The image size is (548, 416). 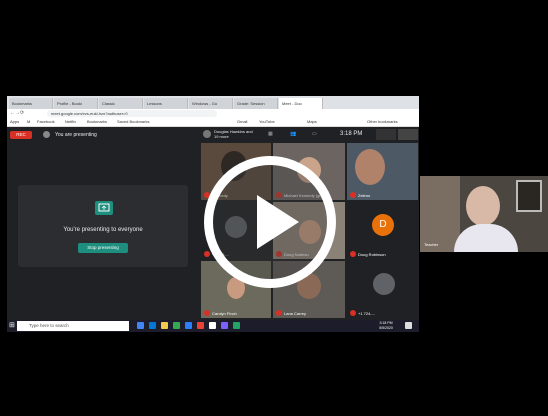 I want to click on browser-tab: Windows - Go, so click(x=211, y=103).